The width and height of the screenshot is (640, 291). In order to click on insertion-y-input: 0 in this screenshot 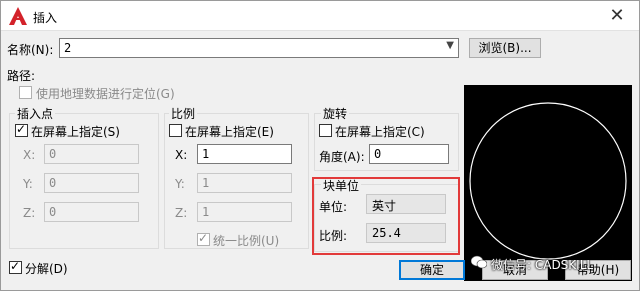, I will do `click(91, 183)`.